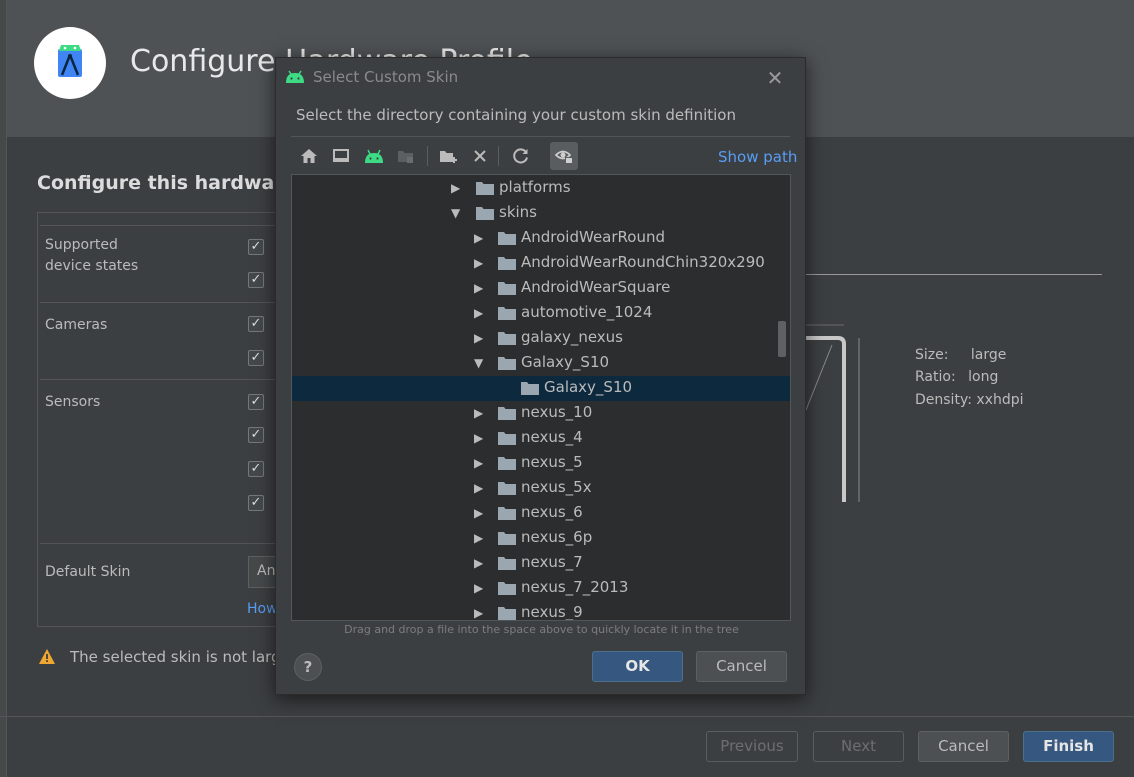 Image resolution: width=1134 pixels, height=777 pixels. What do you see at coordinates (1000, 400) in the screenshot?
I see `density-value: xxhdpi` at bounding box center [1000, 400].